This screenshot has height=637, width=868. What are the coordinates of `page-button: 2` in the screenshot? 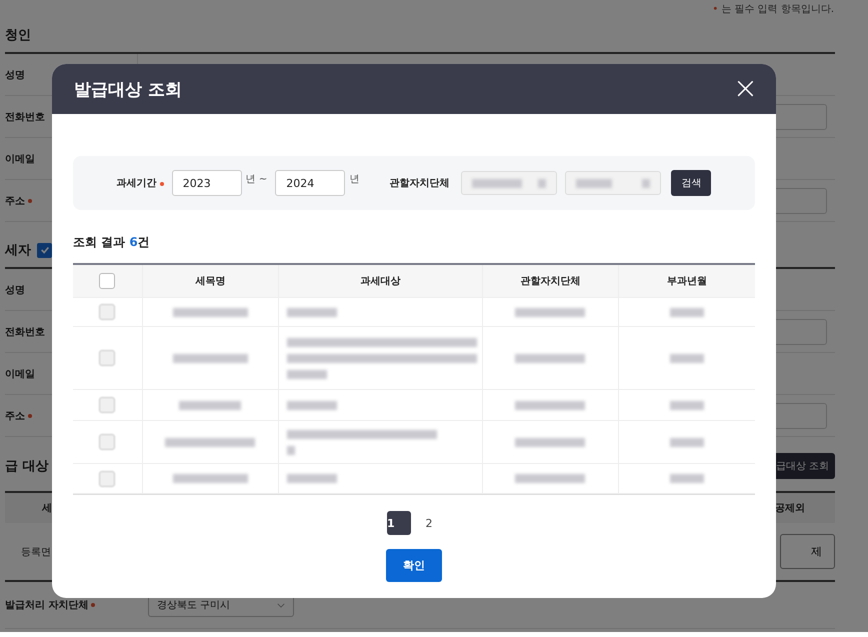 It's located at (429, 523).